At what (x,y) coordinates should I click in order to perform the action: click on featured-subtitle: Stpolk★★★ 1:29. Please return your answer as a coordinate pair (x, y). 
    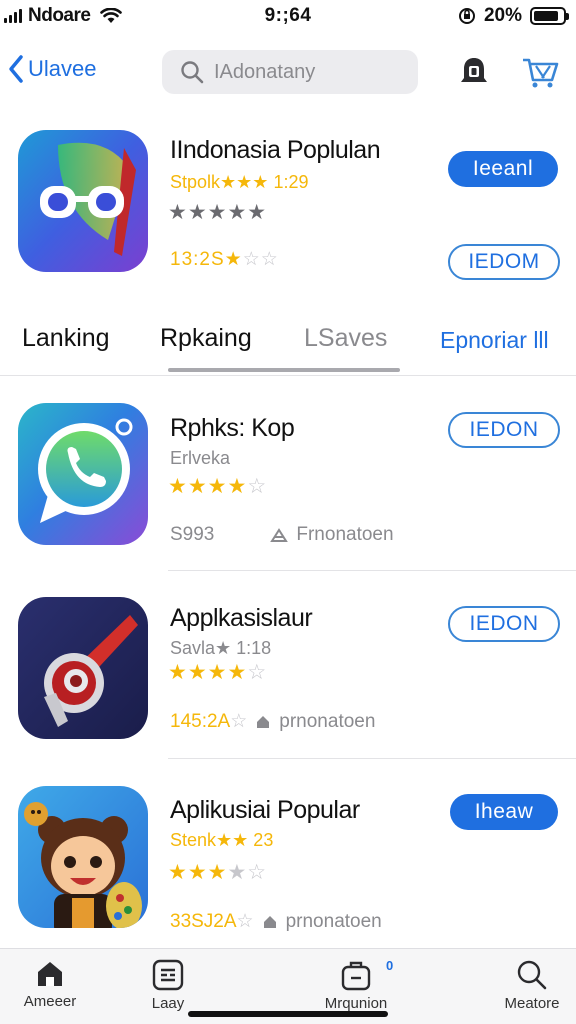
    Looking at the image, I should click on (239, 182).